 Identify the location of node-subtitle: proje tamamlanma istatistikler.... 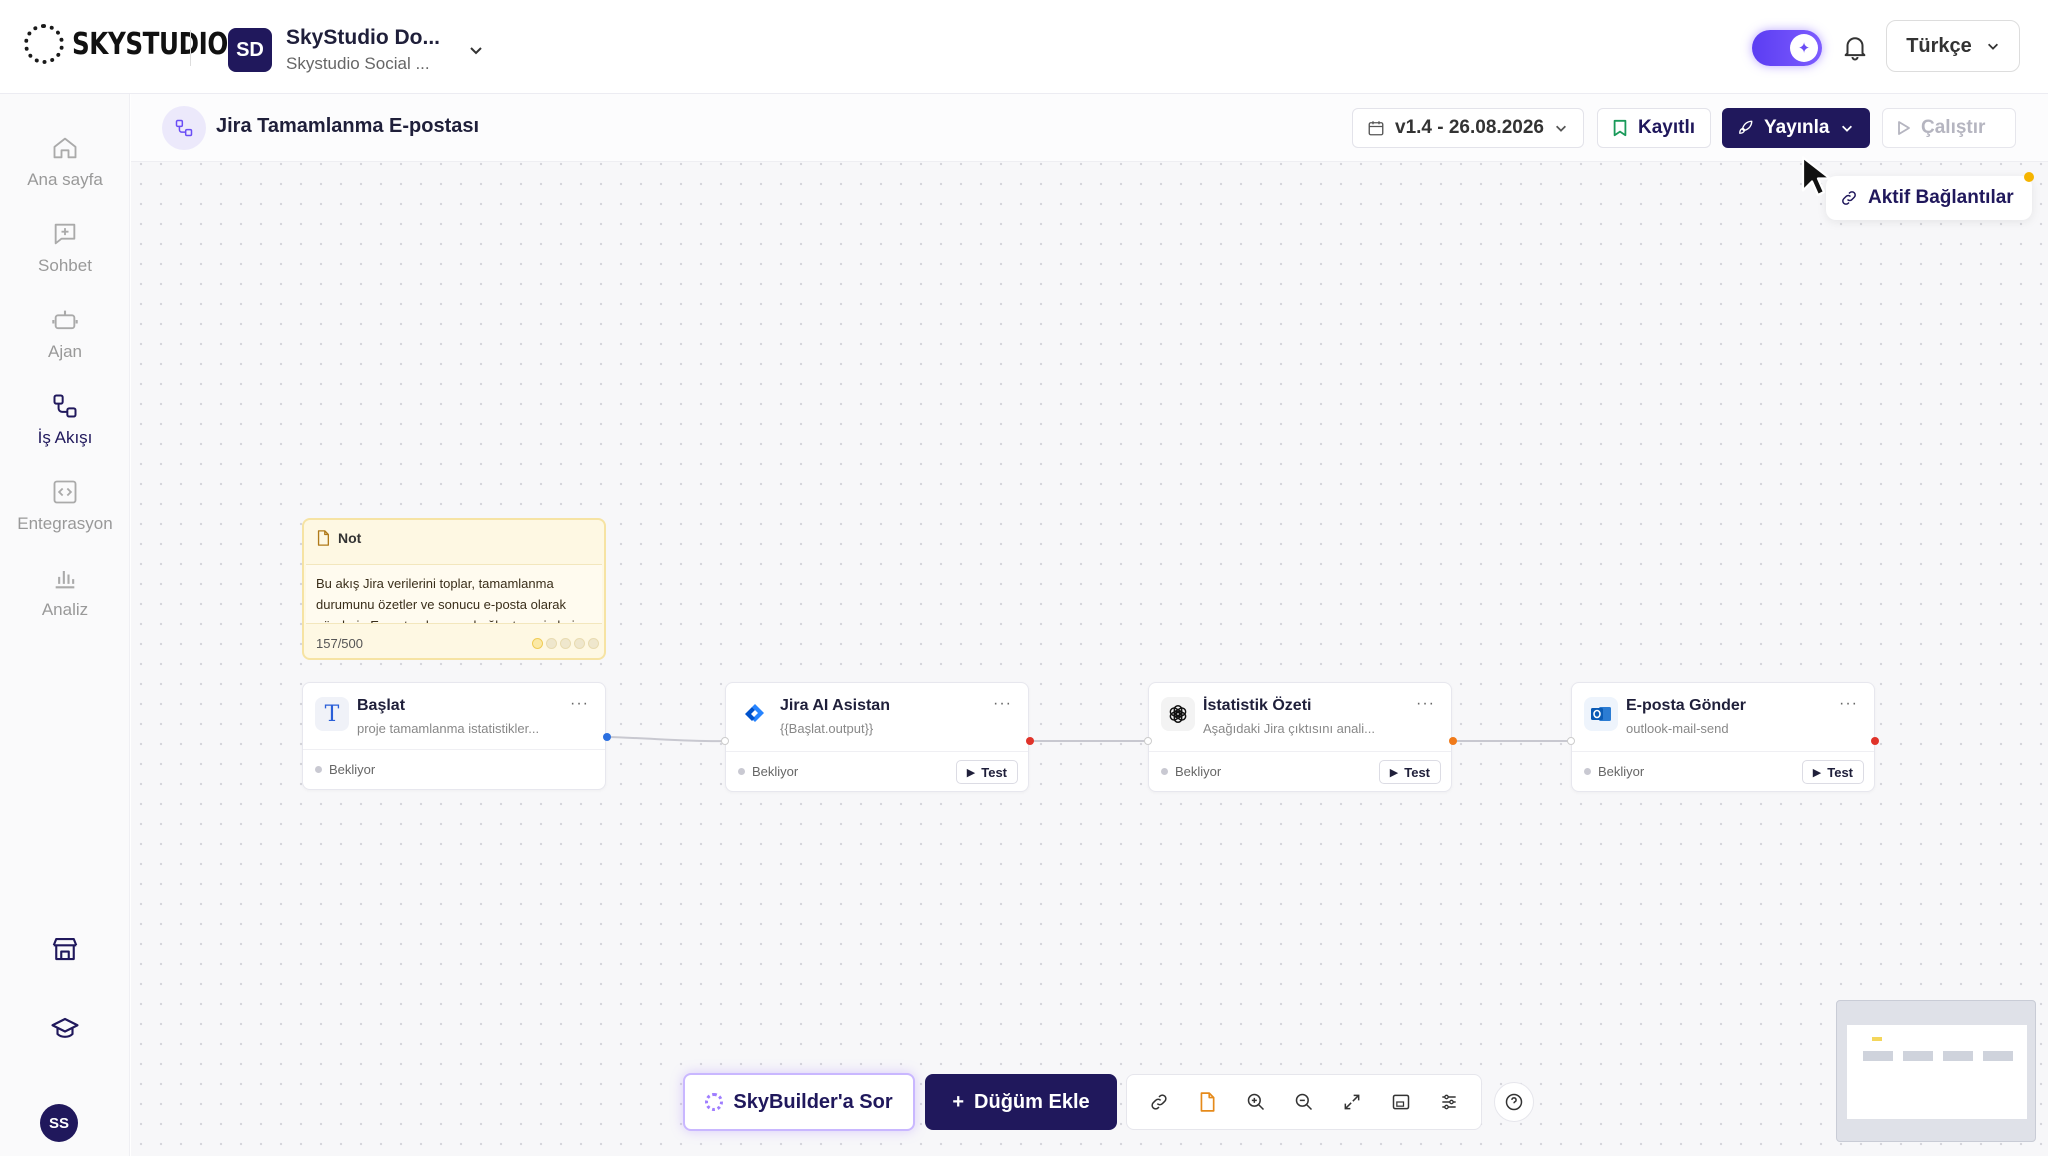
(448, 728).